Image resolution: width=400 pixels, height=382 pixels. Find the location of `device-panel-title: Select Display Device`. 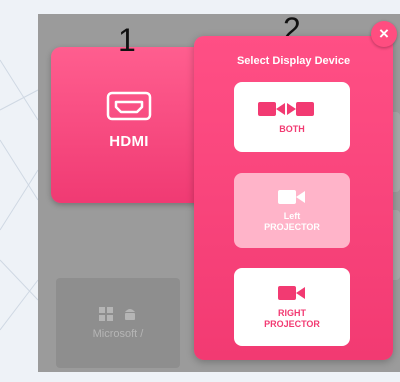

device-panel-title: Select Display Device is located at coordinates (293, 61).